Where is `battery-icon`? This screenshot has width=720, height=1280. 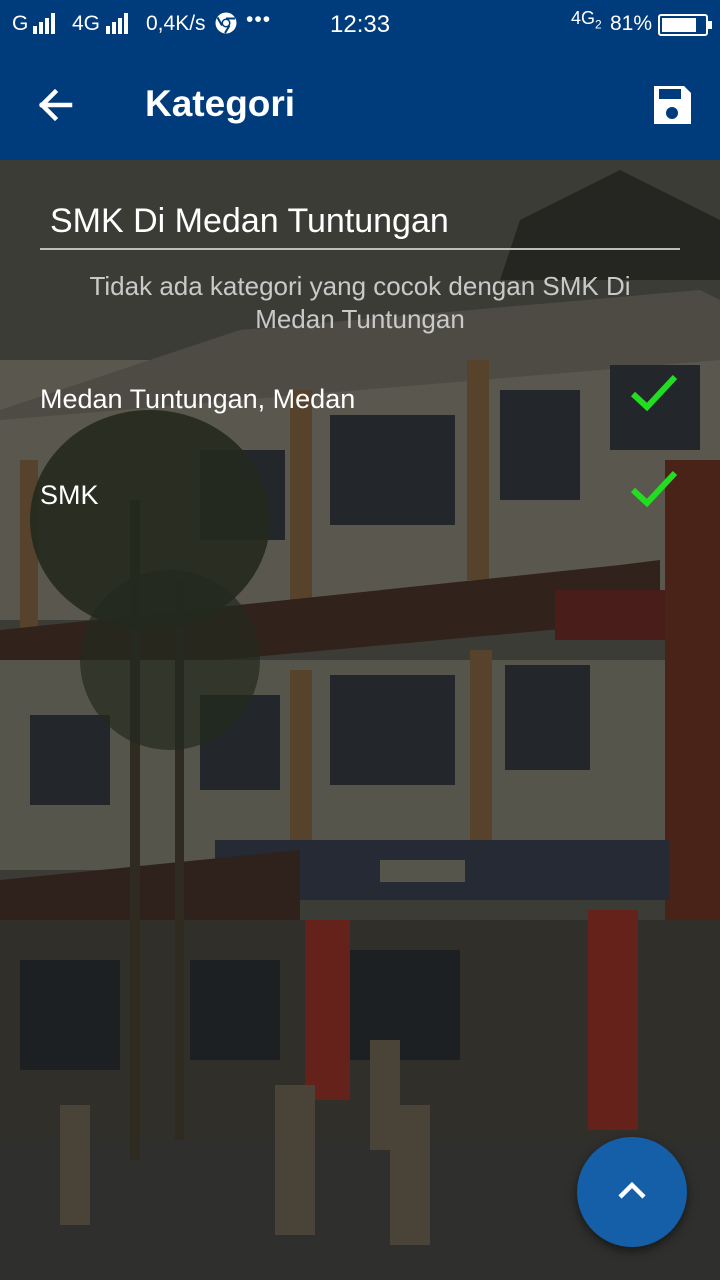
battery-icon is located at coordinates (685, 25).